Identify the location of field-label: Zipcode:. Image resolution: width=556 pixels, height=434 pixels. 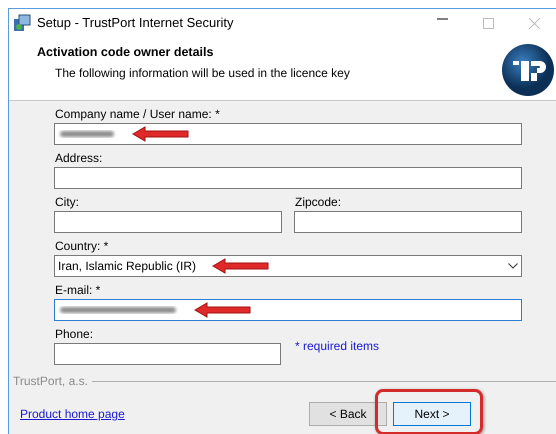
(318, 202).